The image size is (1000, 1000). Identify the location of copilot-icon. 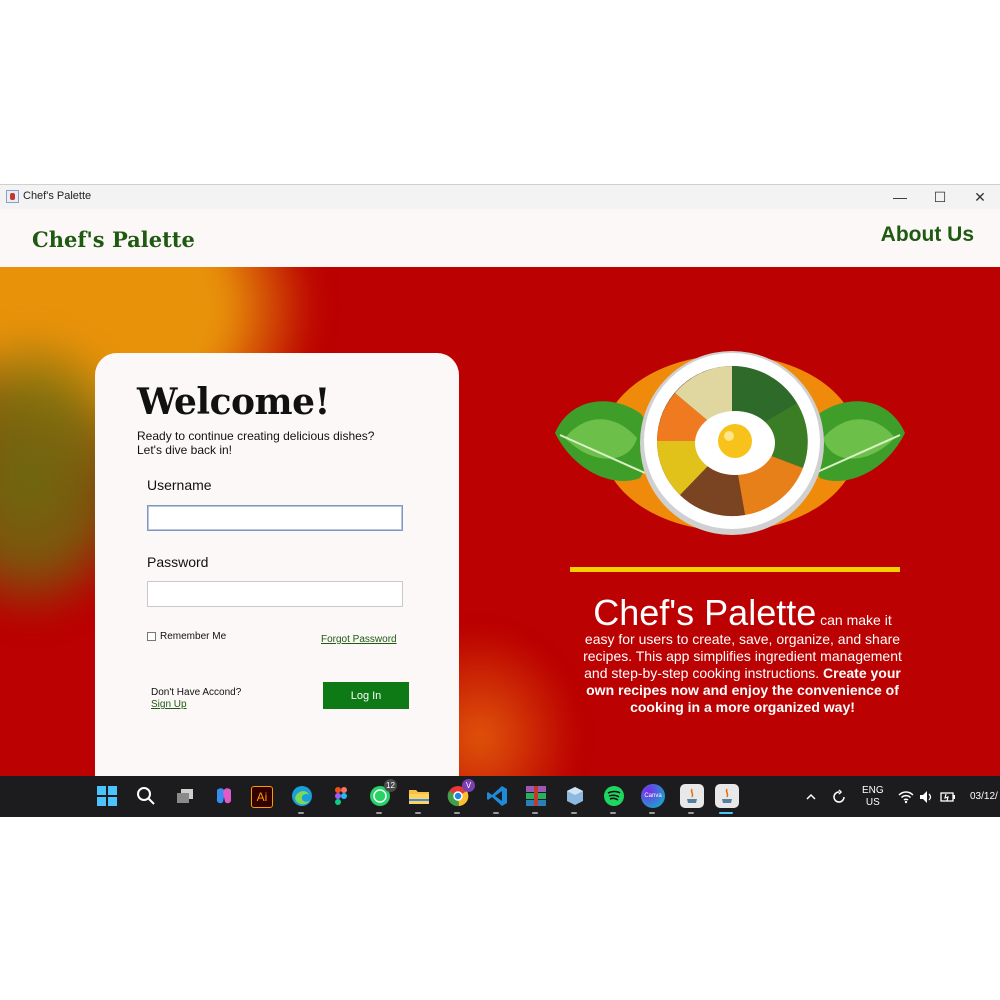
(224, 796).